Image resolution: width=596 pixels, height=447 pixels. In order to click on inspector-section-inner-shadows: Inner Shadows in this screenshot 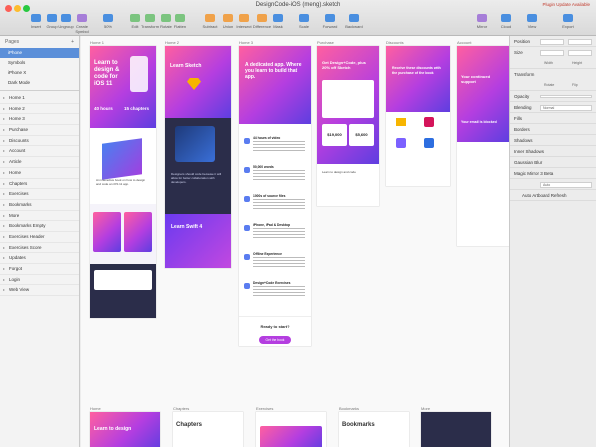, I will do `click(553, 151)`.